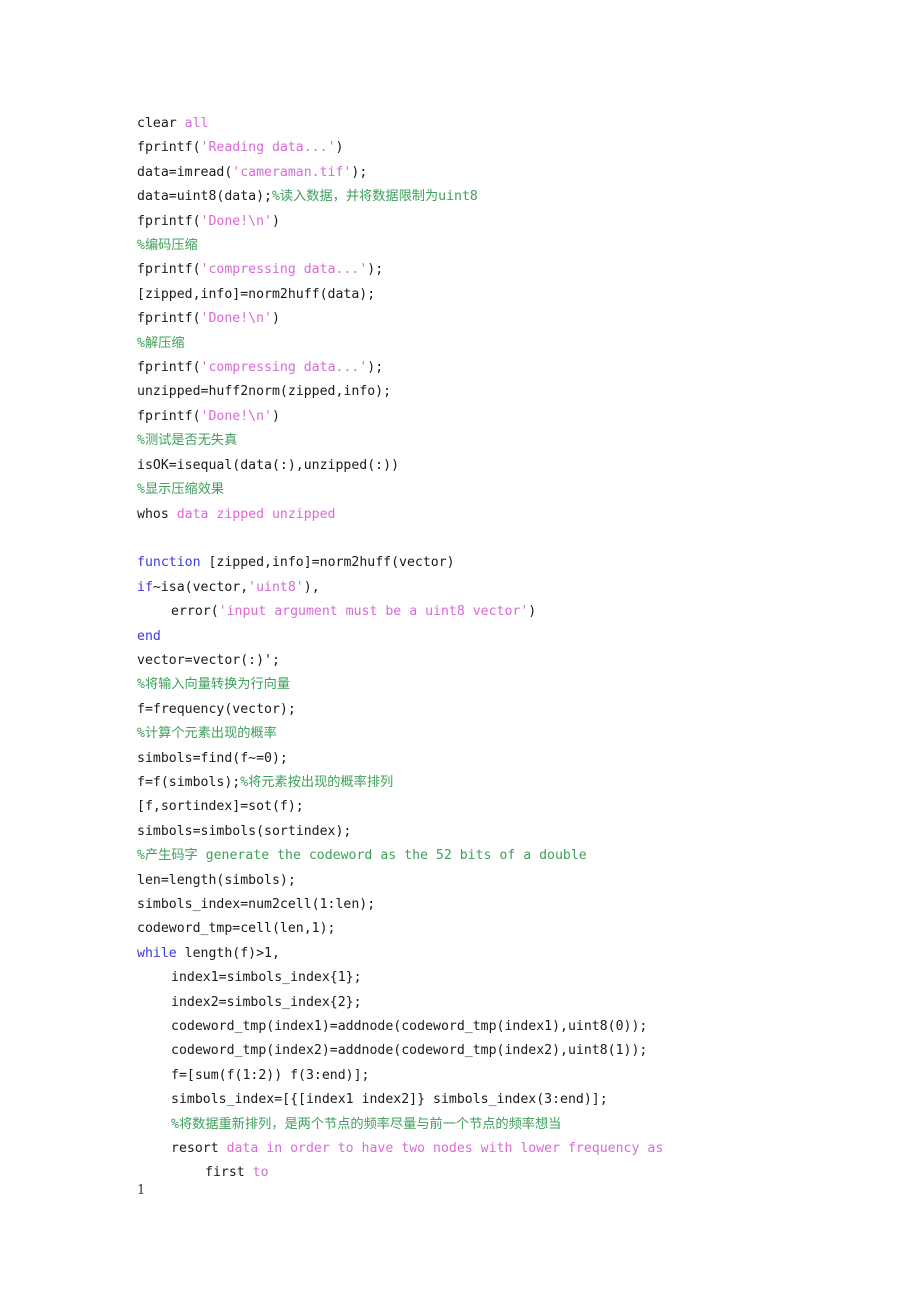 This screenshot has height=1302, width=920. Describe the element at coordinates (256, 514) in the screenshot. I see `code-token-magenta: data zipped unzipped` at that location.